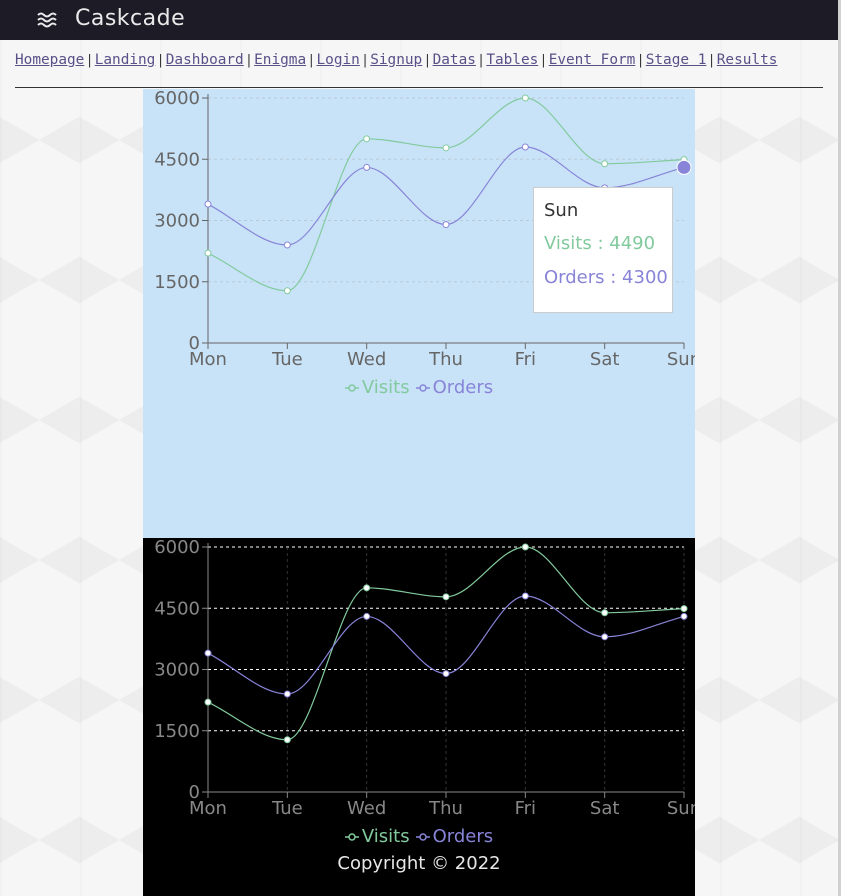 The width and height of the screenshot is (841, 896). What do you see at coordinates (280, 60) in the screenshot?
I see `nav-link-enigma: Enigma` at bounding box center [280, 60].